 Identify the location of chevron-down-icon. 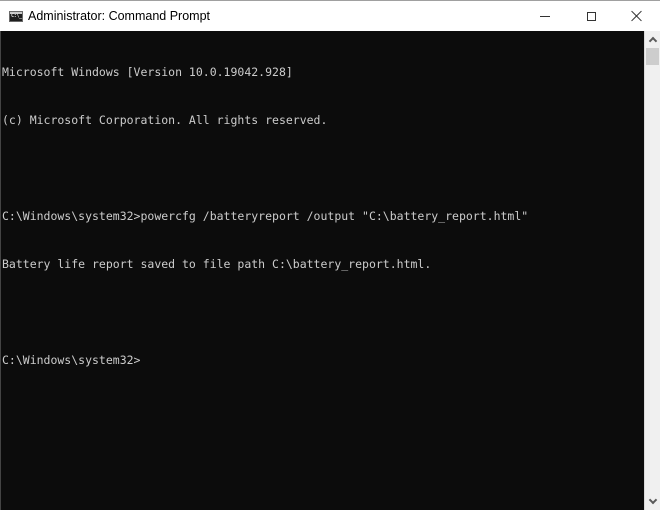
(652, 500).